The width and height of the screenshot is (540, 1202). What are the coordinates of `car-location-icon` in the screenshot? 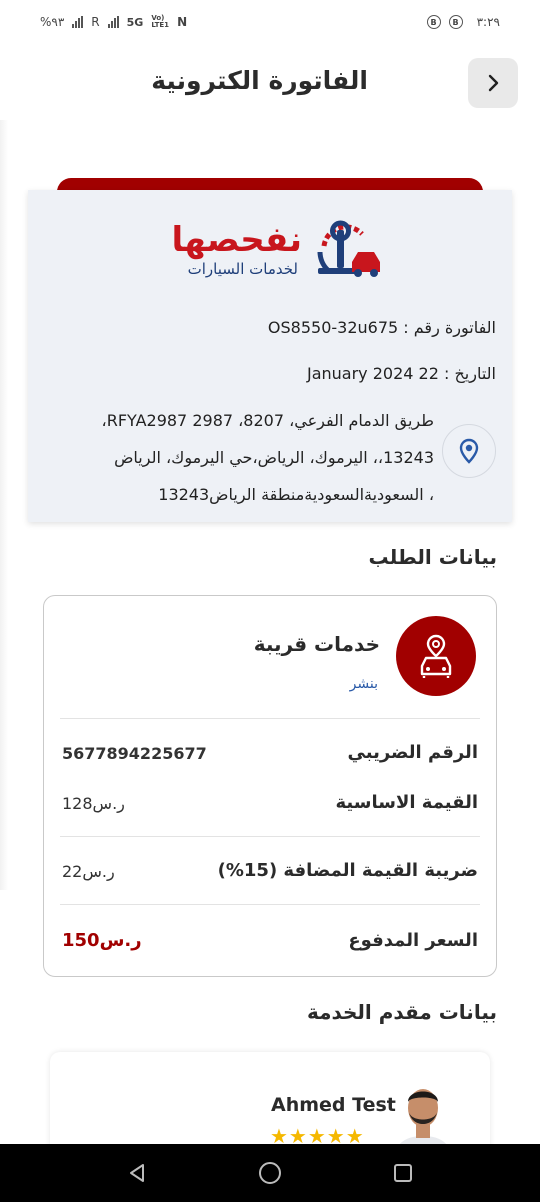 It's located at (436, 656).